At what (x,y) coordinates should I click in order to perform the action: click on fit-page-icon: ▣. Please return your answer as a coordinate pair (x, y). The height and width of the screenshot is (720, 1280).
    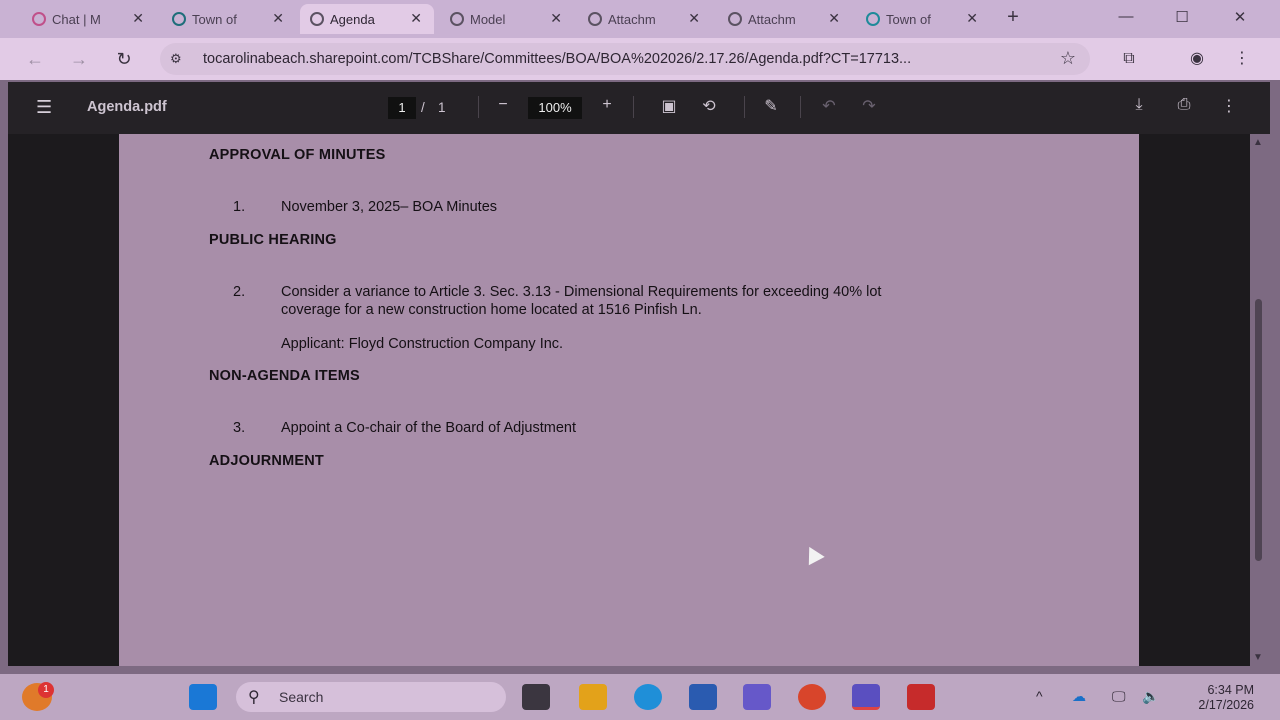
    Looking at the image, I should click on (669, 106).